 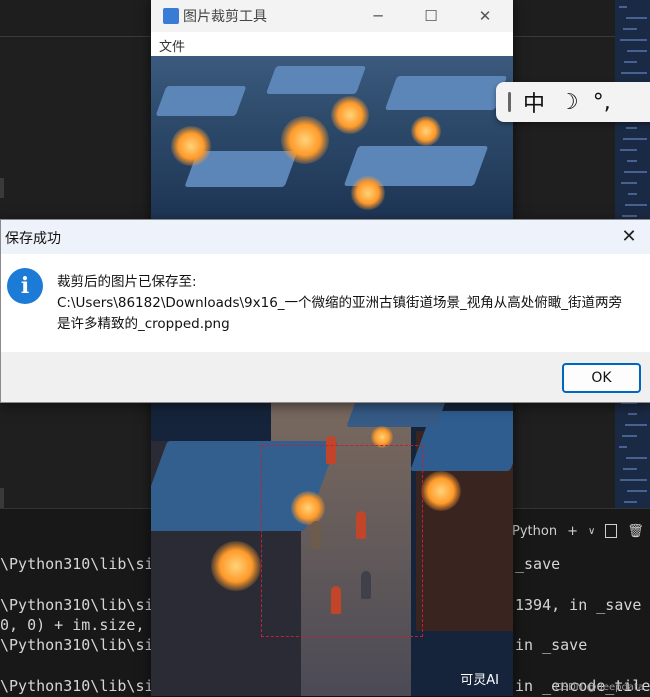 What do you see at coordinates (601, 378) in the screenshot?
I see `ok-button: OK` at bounding box center [601, 378].